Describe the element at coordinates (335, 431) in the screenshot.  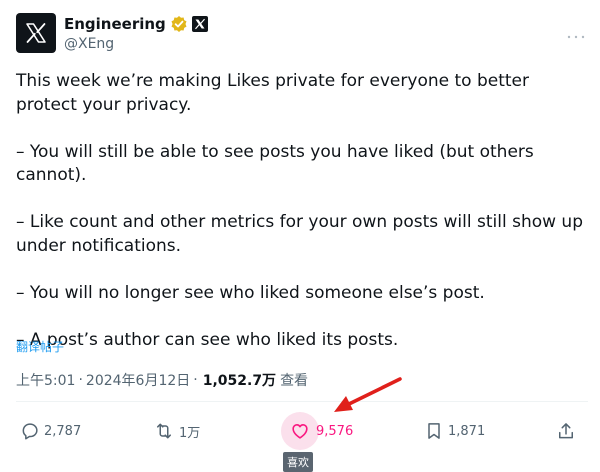
I see `like-count: 9,576` at that location.